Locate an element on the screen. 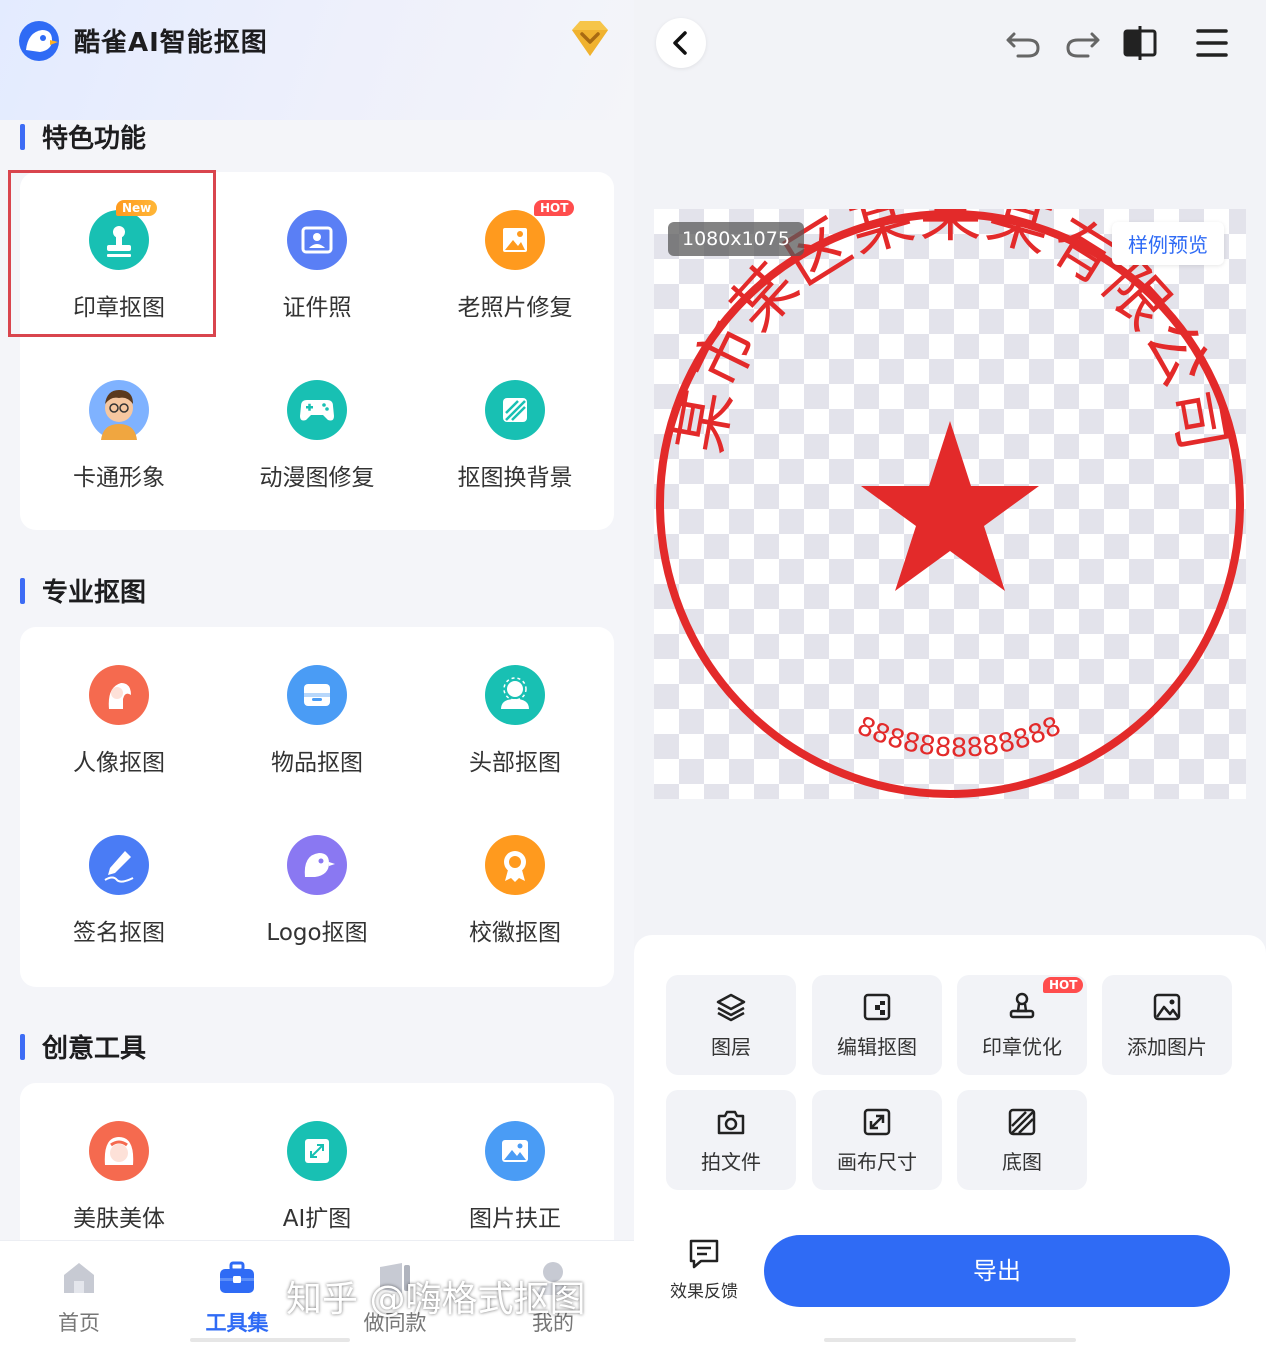 Image resolution: width=1266 pixels, height=1345 pixels. base-image-icon is located at coordinates (1022, 1122).